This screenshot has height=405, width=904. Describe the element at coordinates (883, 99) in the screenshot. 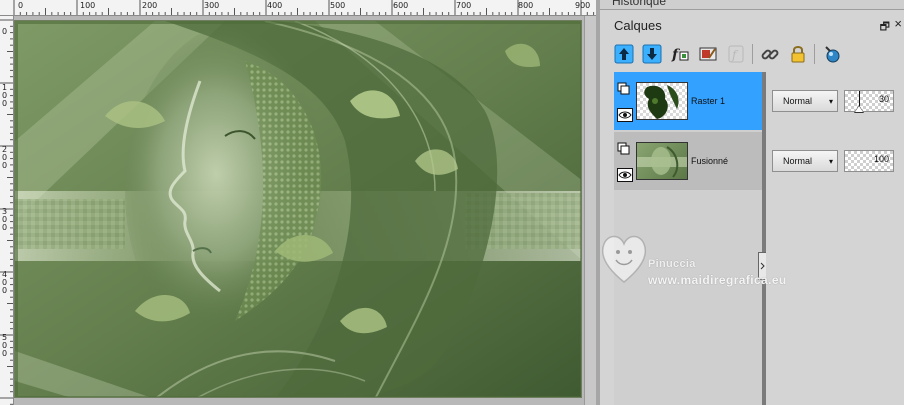

I see `opacity-value: 30` at that location.